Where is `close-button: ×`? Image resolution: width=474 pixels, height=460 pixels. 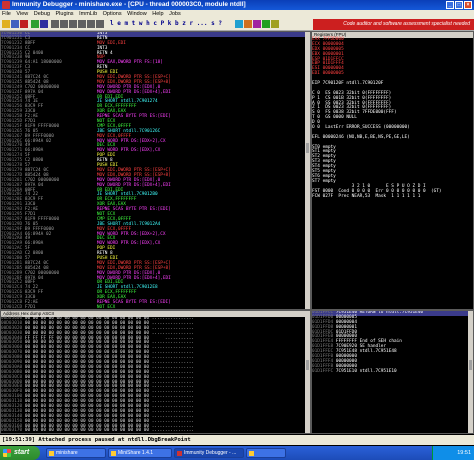
close-button: × is located at coordinates (468, 5).